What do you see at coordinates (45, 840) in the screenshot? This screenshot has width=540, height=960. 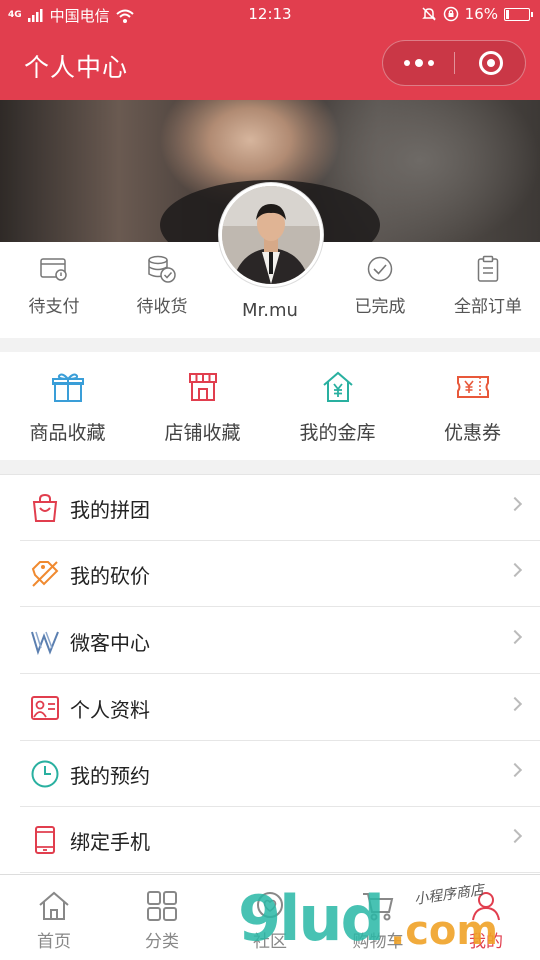 I see `phone-icon` at bounding box center [45, 840].